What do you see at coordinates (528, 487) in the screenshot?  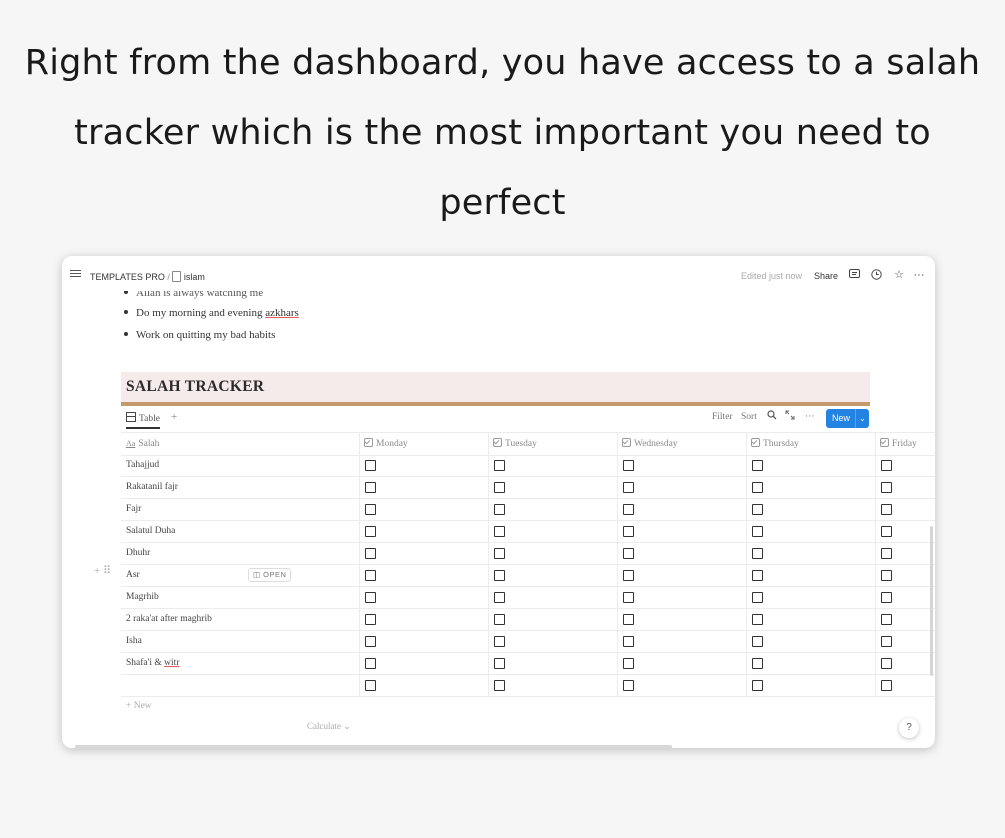 I see `table-row: Rakatanil fajr` at bounding box center [528, 487].